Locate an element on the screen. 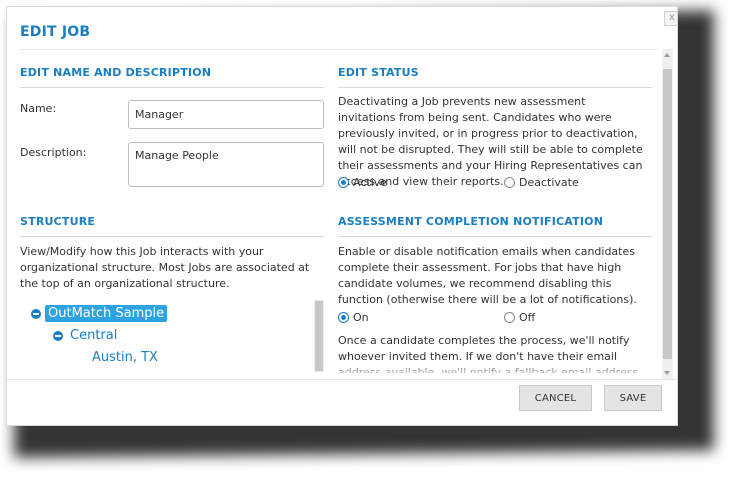  radio-deactivate-label: Deactivate is located at coordinates (549, 182).